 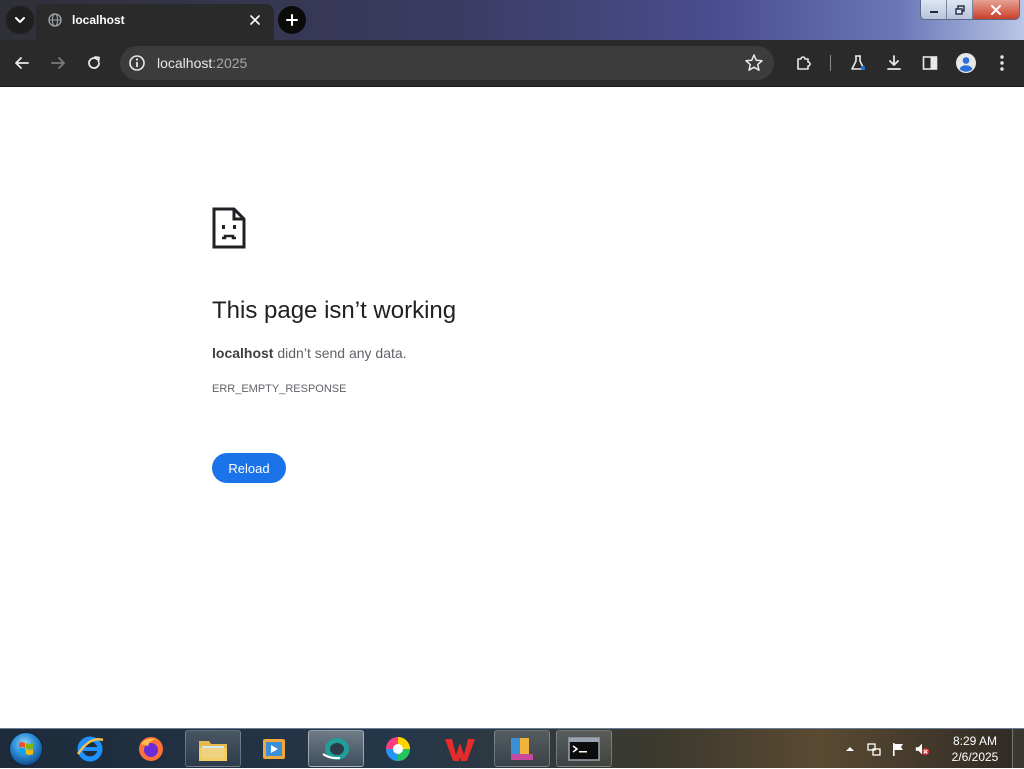 I want to click on teal-app-icon, so click(x=335, y=748).